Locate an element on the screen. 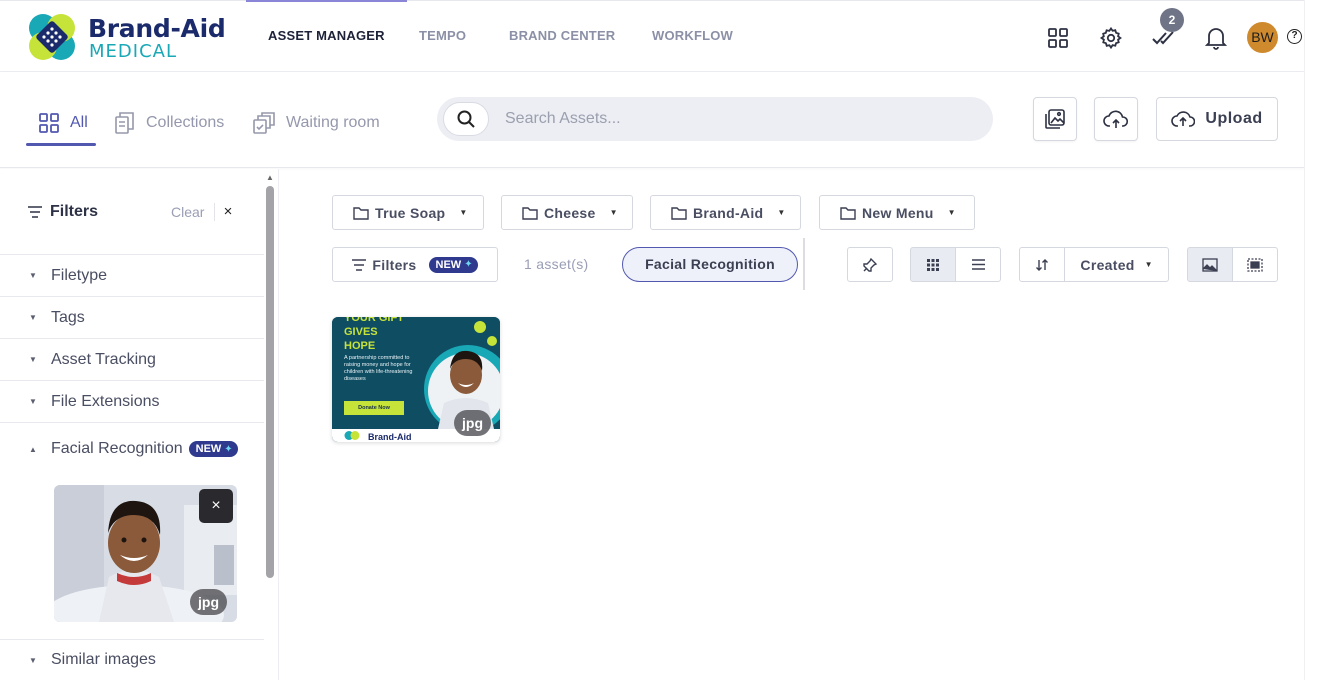 The height and width of the screenshot is (680, 1319). asset-footer-text: Brand-Aid is located at coordinates (390, 437).